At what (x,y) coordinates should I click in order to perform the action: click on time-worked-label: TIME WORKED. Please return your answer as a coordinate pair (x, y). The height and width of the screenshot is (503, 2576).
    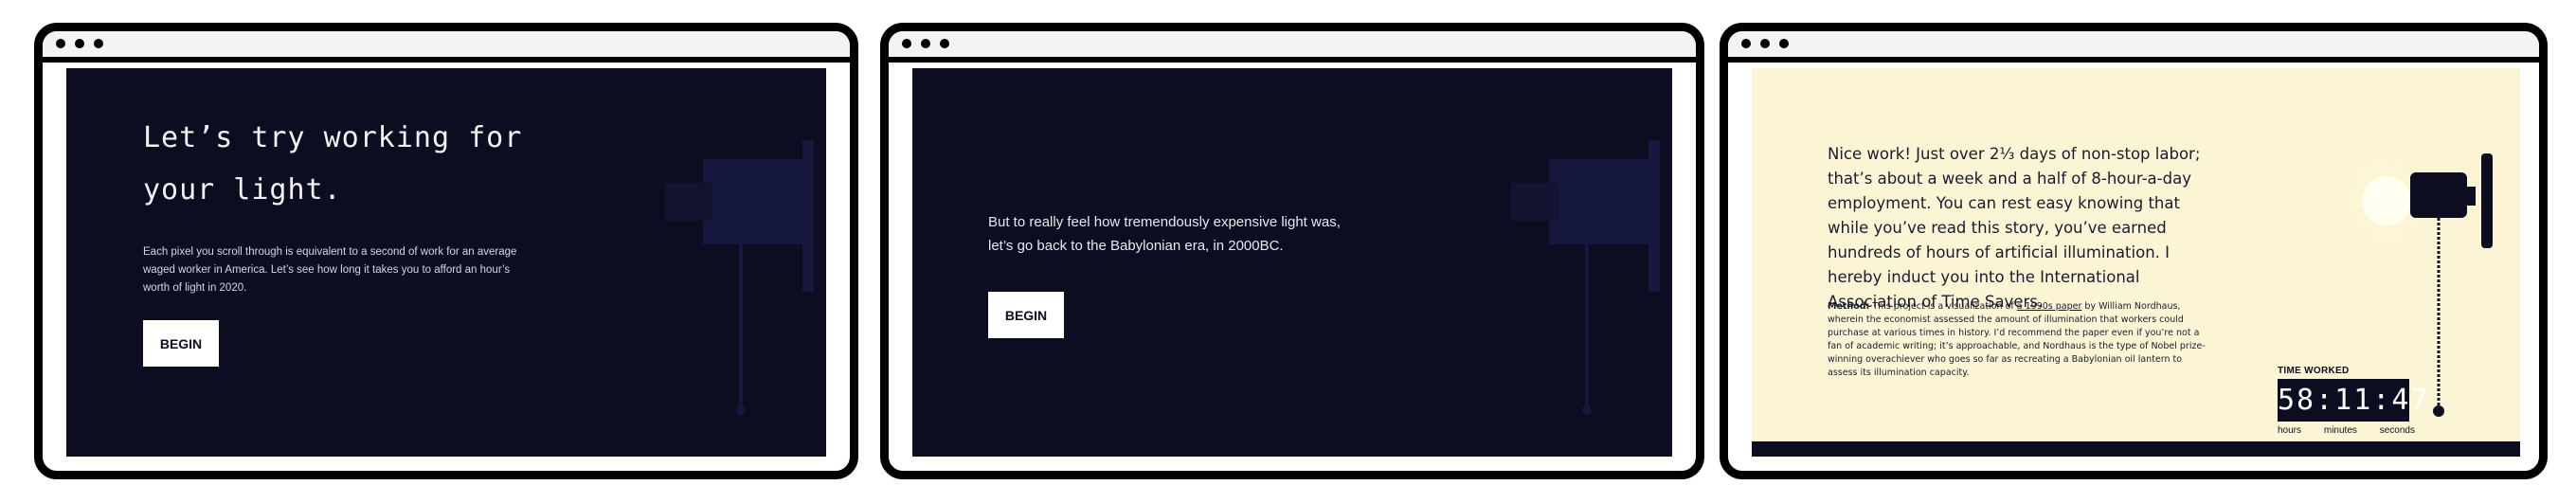
    Looking at the image, I should click on (2314, 371).